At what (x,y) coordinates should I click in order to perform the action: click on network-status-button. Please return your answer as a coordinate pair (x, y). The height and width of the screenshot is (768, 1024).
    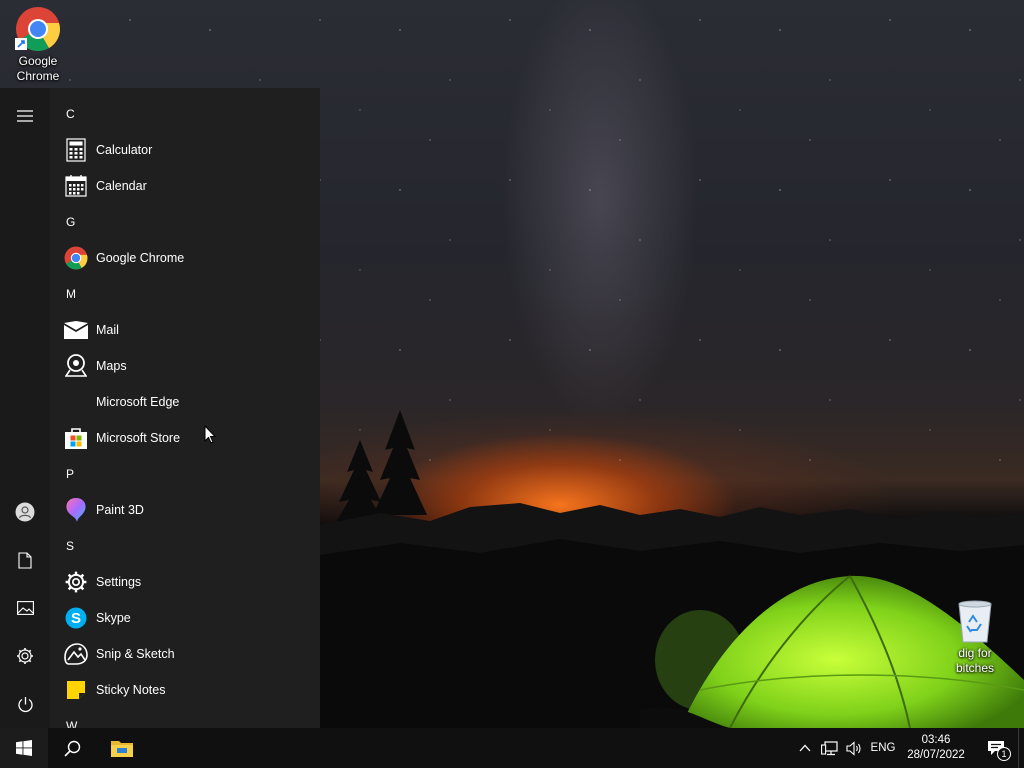
    Looking at the image, I should click on (829, 748).